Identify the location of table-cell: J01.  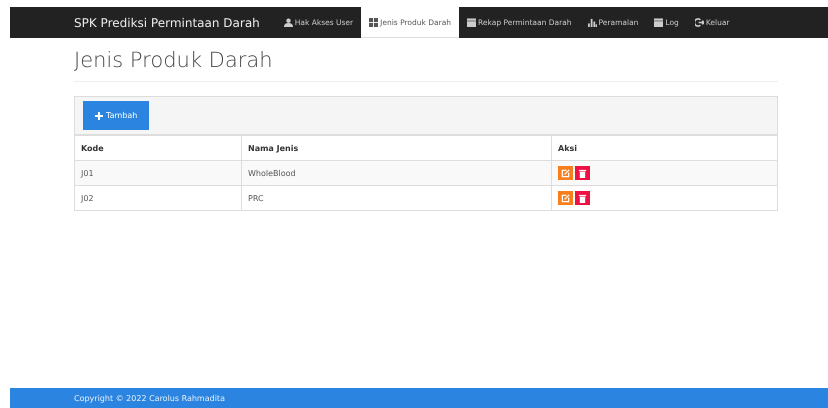
(158, 173).